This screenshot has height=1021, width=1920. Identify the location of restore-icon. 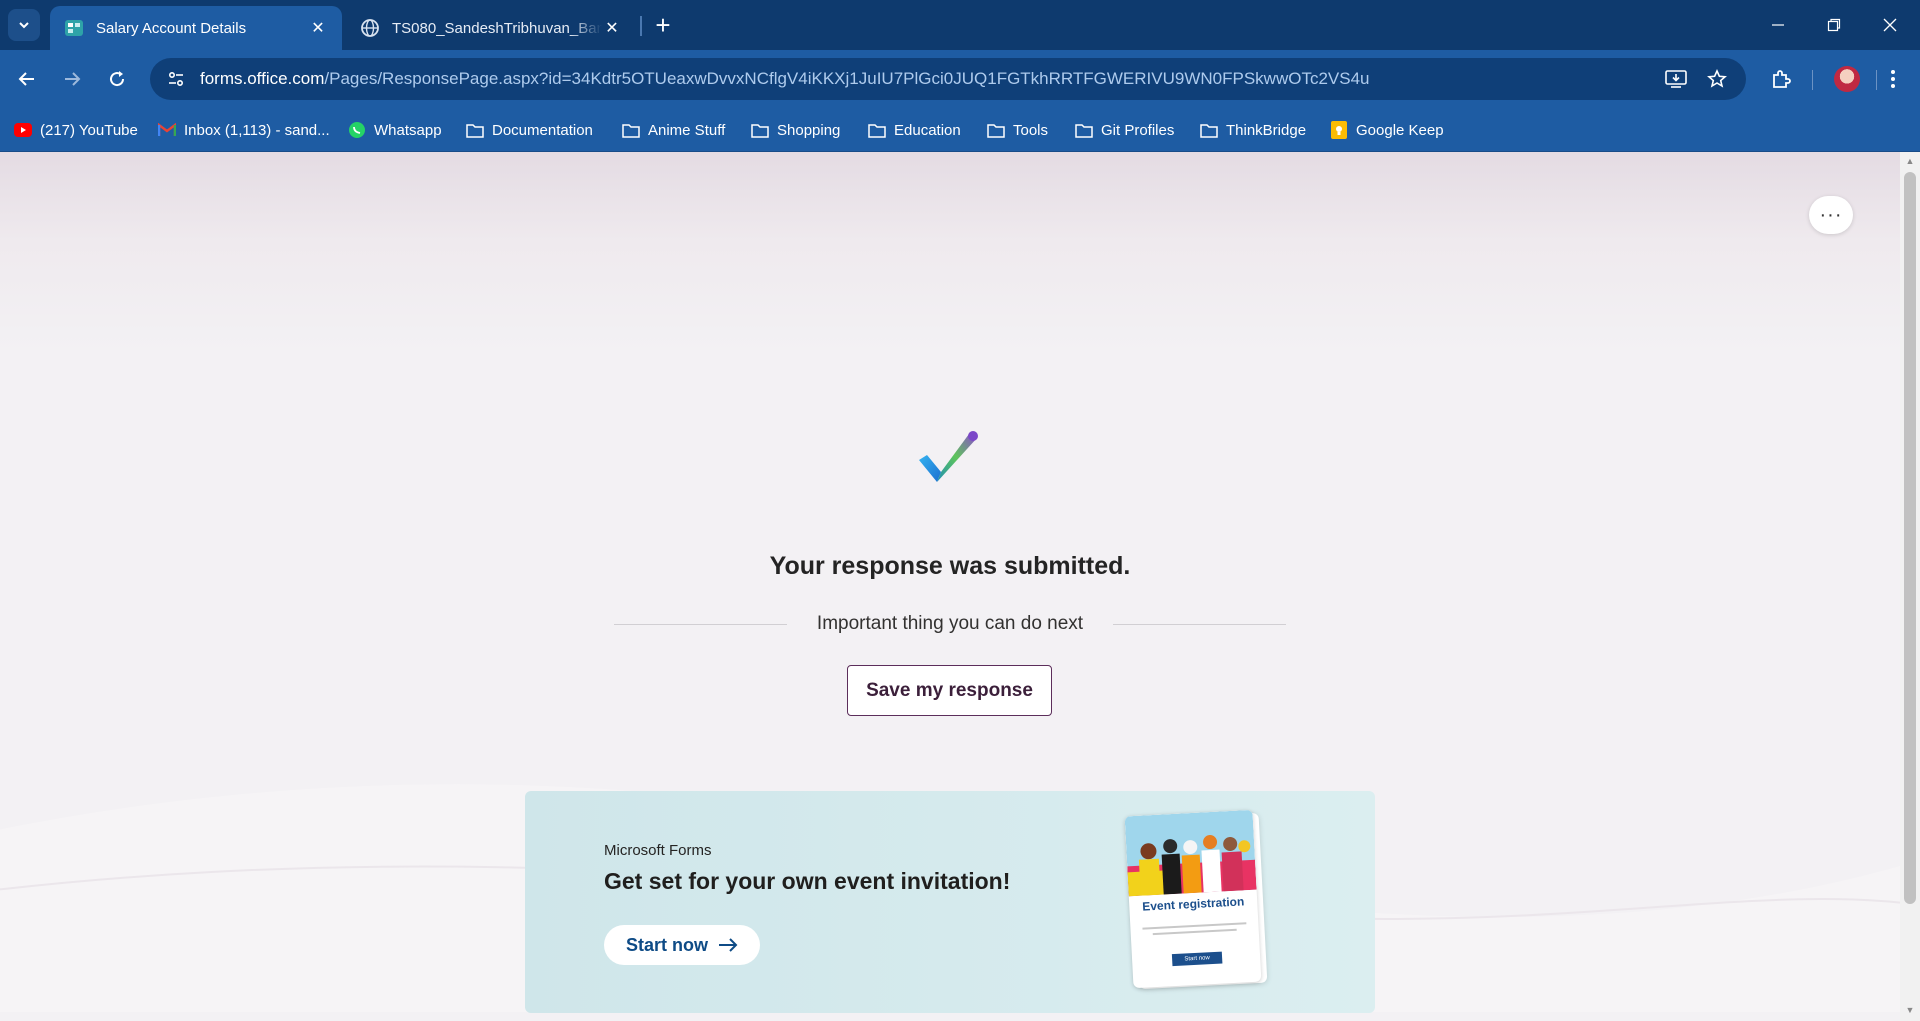
(1834, 25).